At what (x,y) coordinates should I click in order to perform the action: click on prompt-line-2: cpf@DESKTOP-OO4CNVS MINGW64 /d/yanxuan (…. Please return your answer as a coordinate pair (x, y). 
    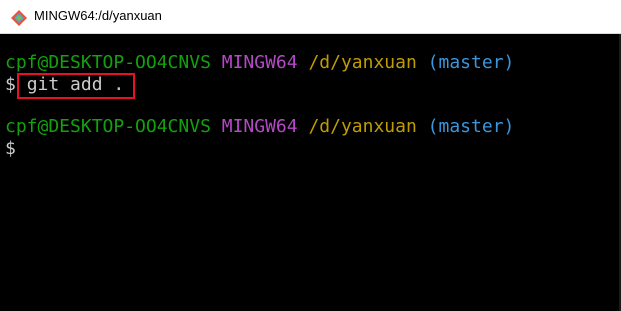
    Looking at the image, I should click on (259, 127).